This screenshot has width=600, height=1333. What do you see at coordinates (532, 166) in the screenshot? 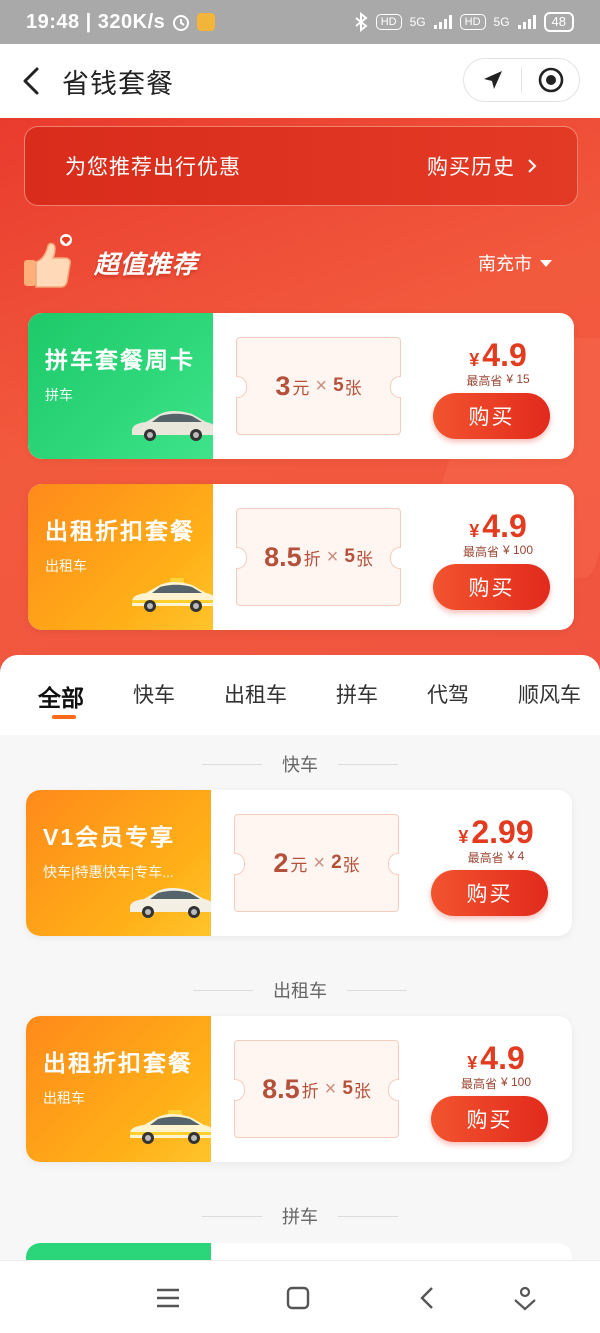
I see `chevron-right-icon` at bounding box center [532, 166].